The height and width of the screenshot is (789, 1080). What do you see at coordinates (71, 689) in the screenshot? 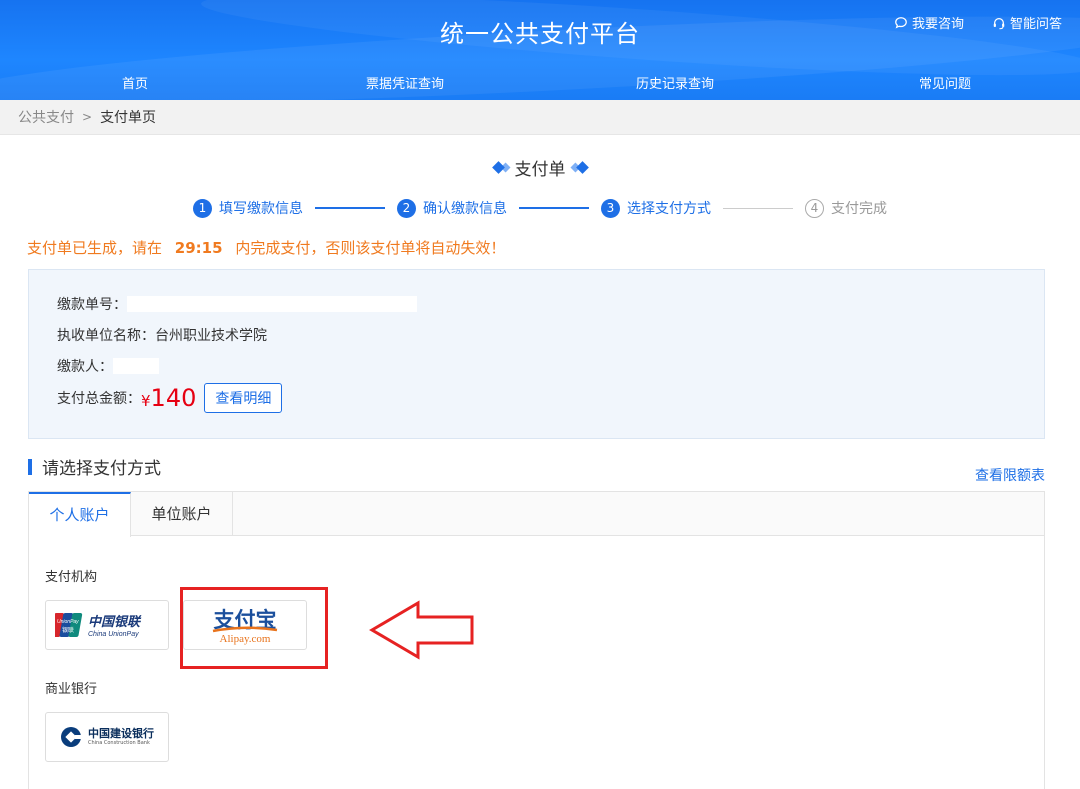
I see `banks-label: 商业银行` at bounding box center [71, 689].